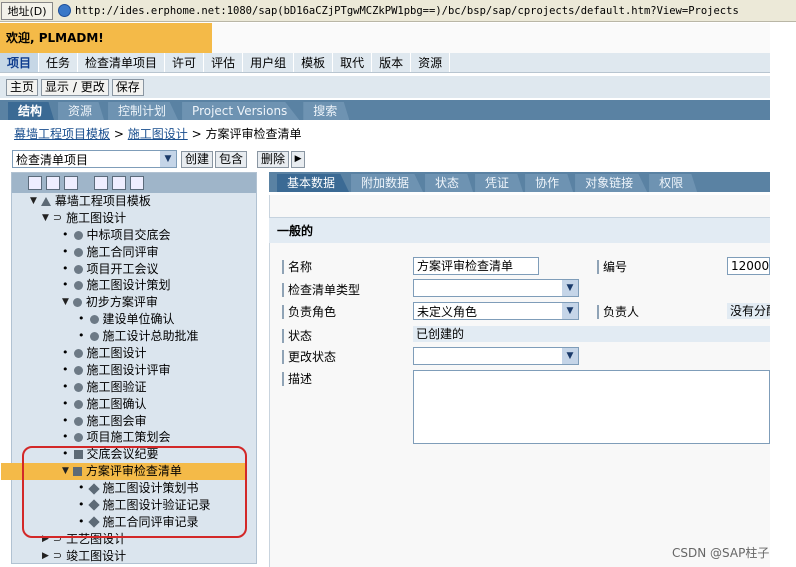 This screenshot has height=567, width=796. What do you see at coordinates (387, 183) in the screenshot?
I see `detail-tab: 附加数据` at bounding box center [387, 183].